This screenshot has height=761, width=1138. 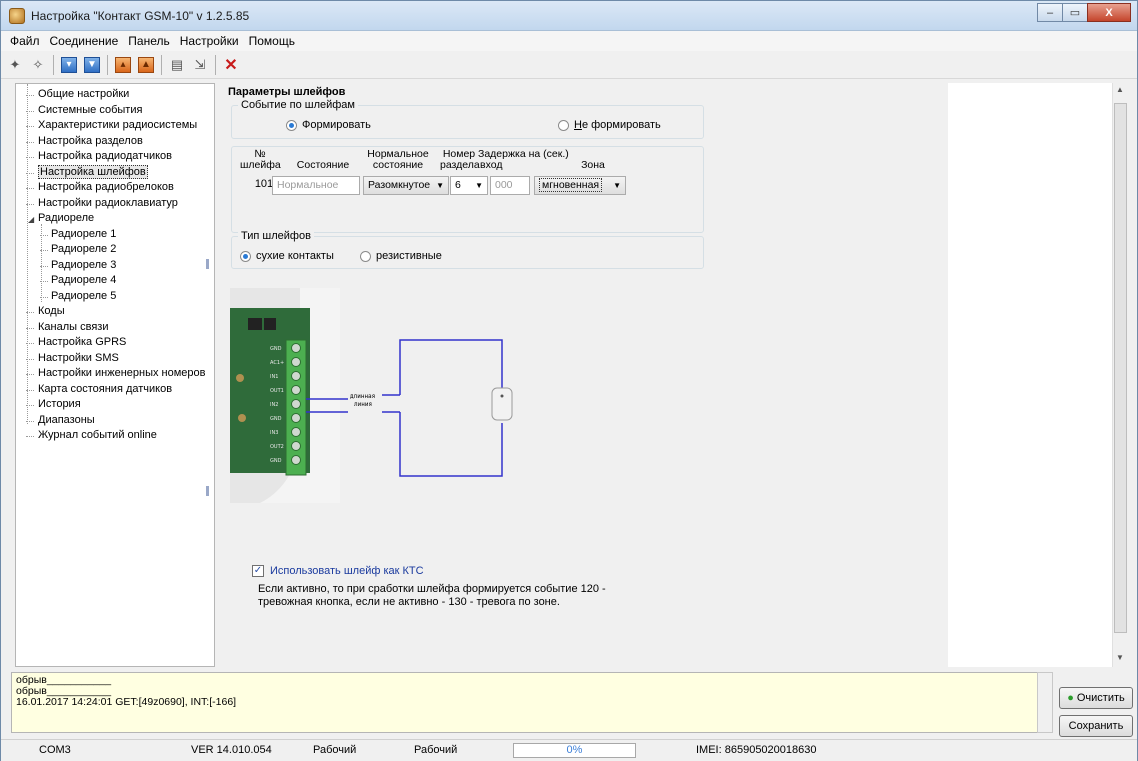 I want to click on tree-item-relay-4: Радиореле 4, so click(x=115, y=281).